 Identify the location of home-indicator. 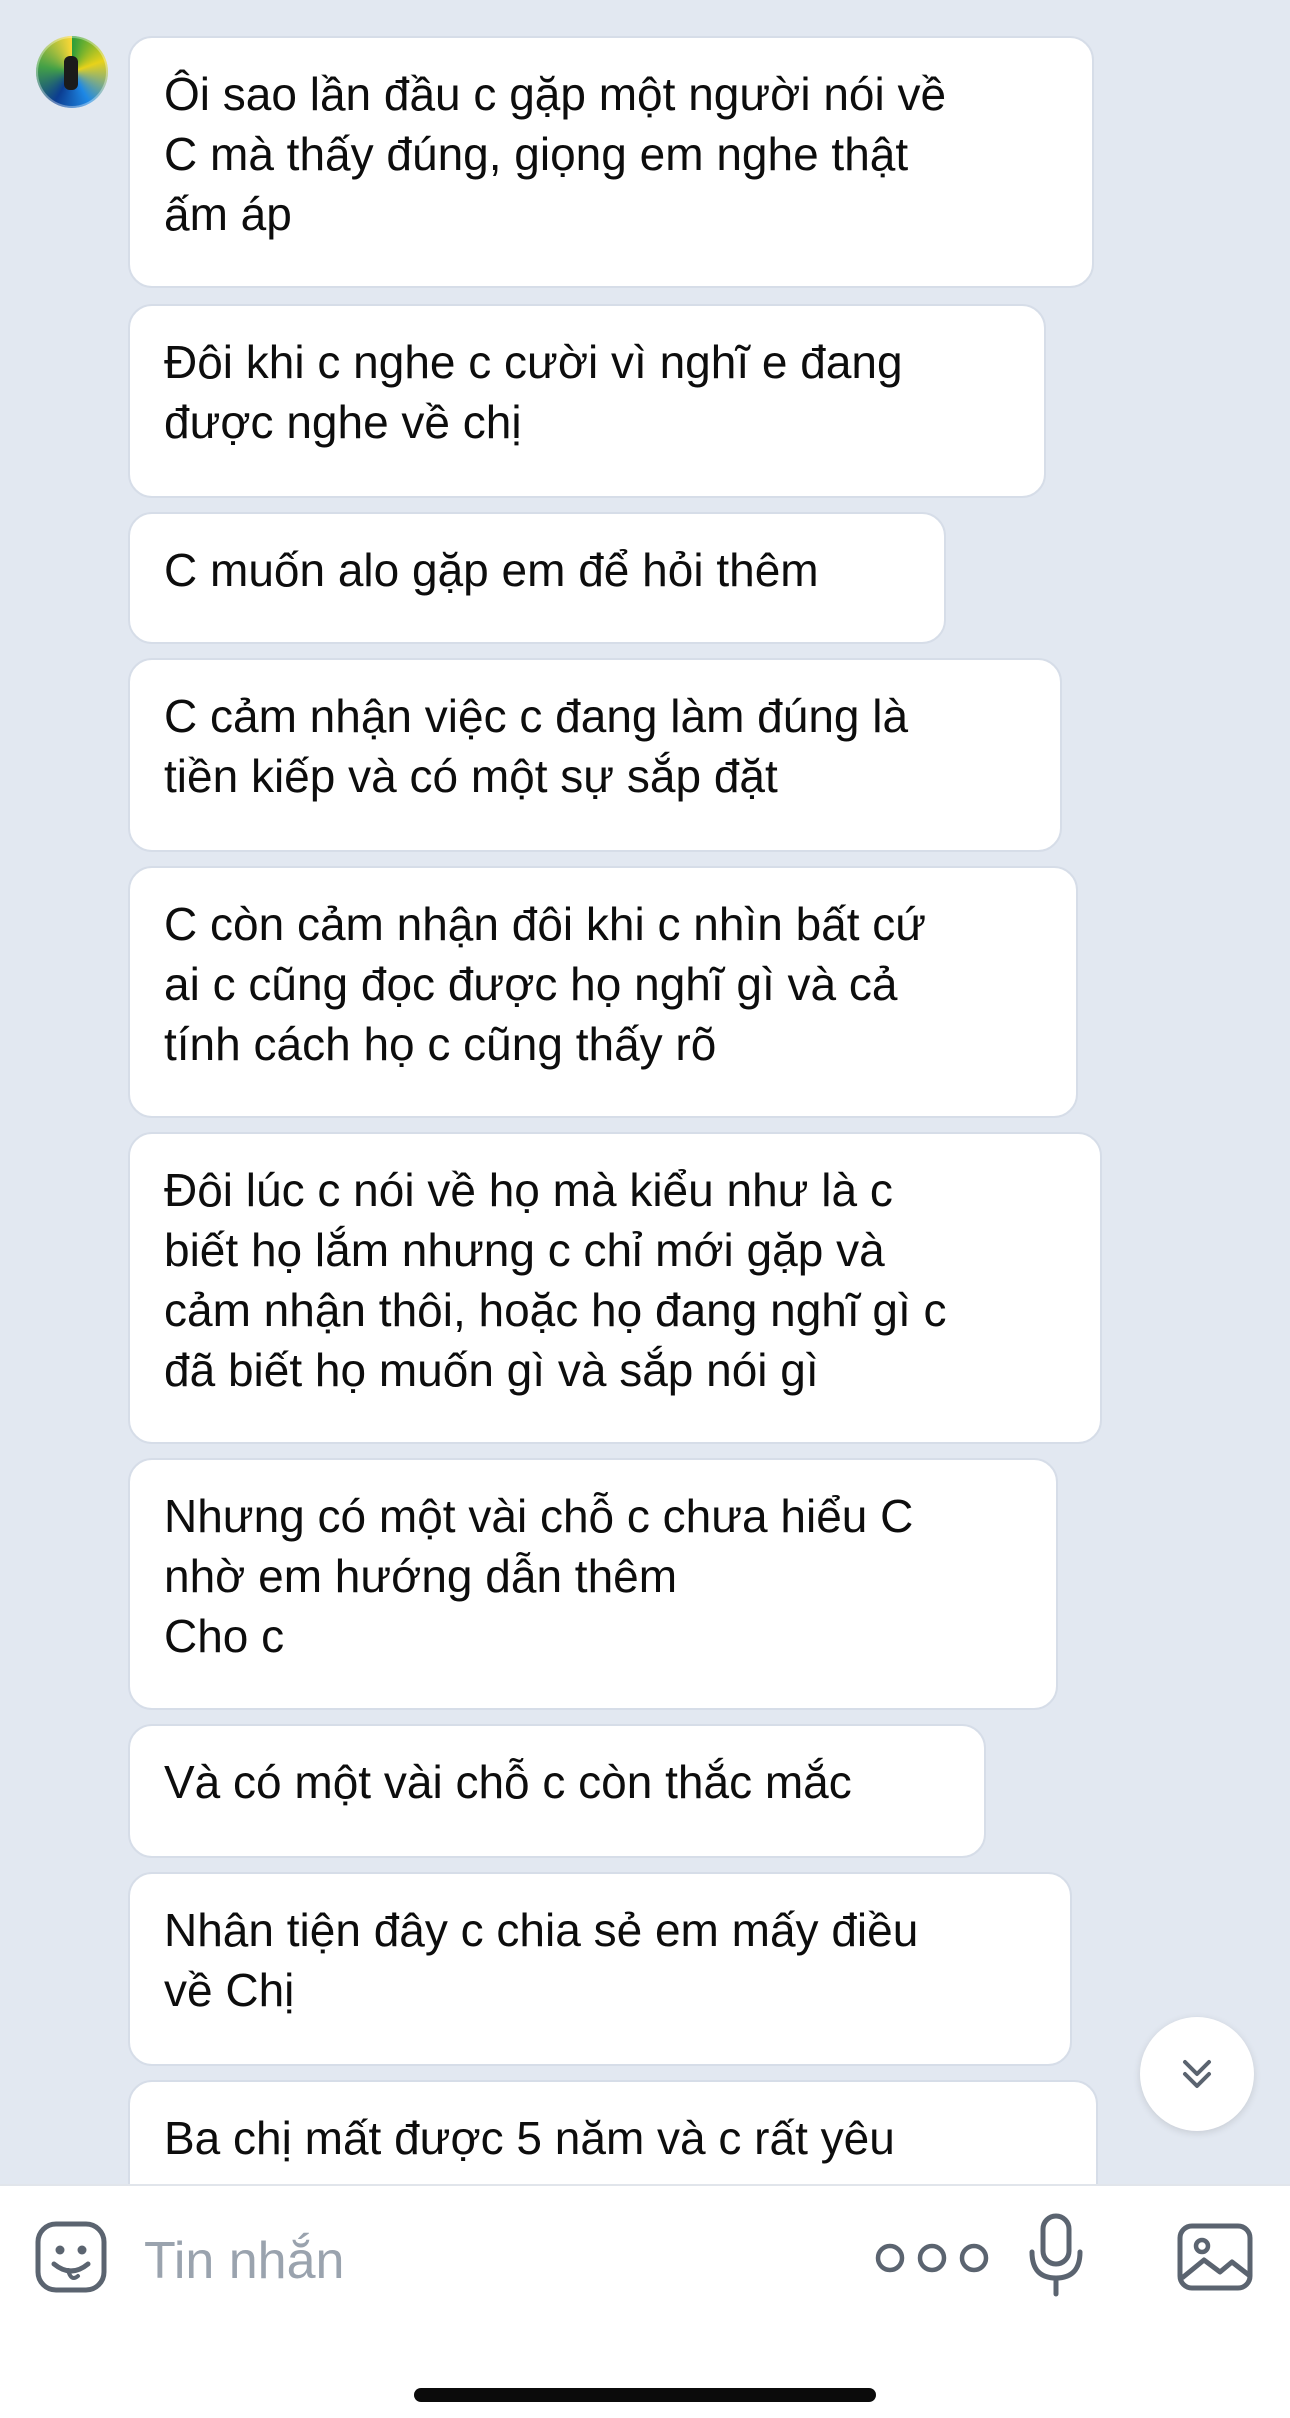
(645, 2395).